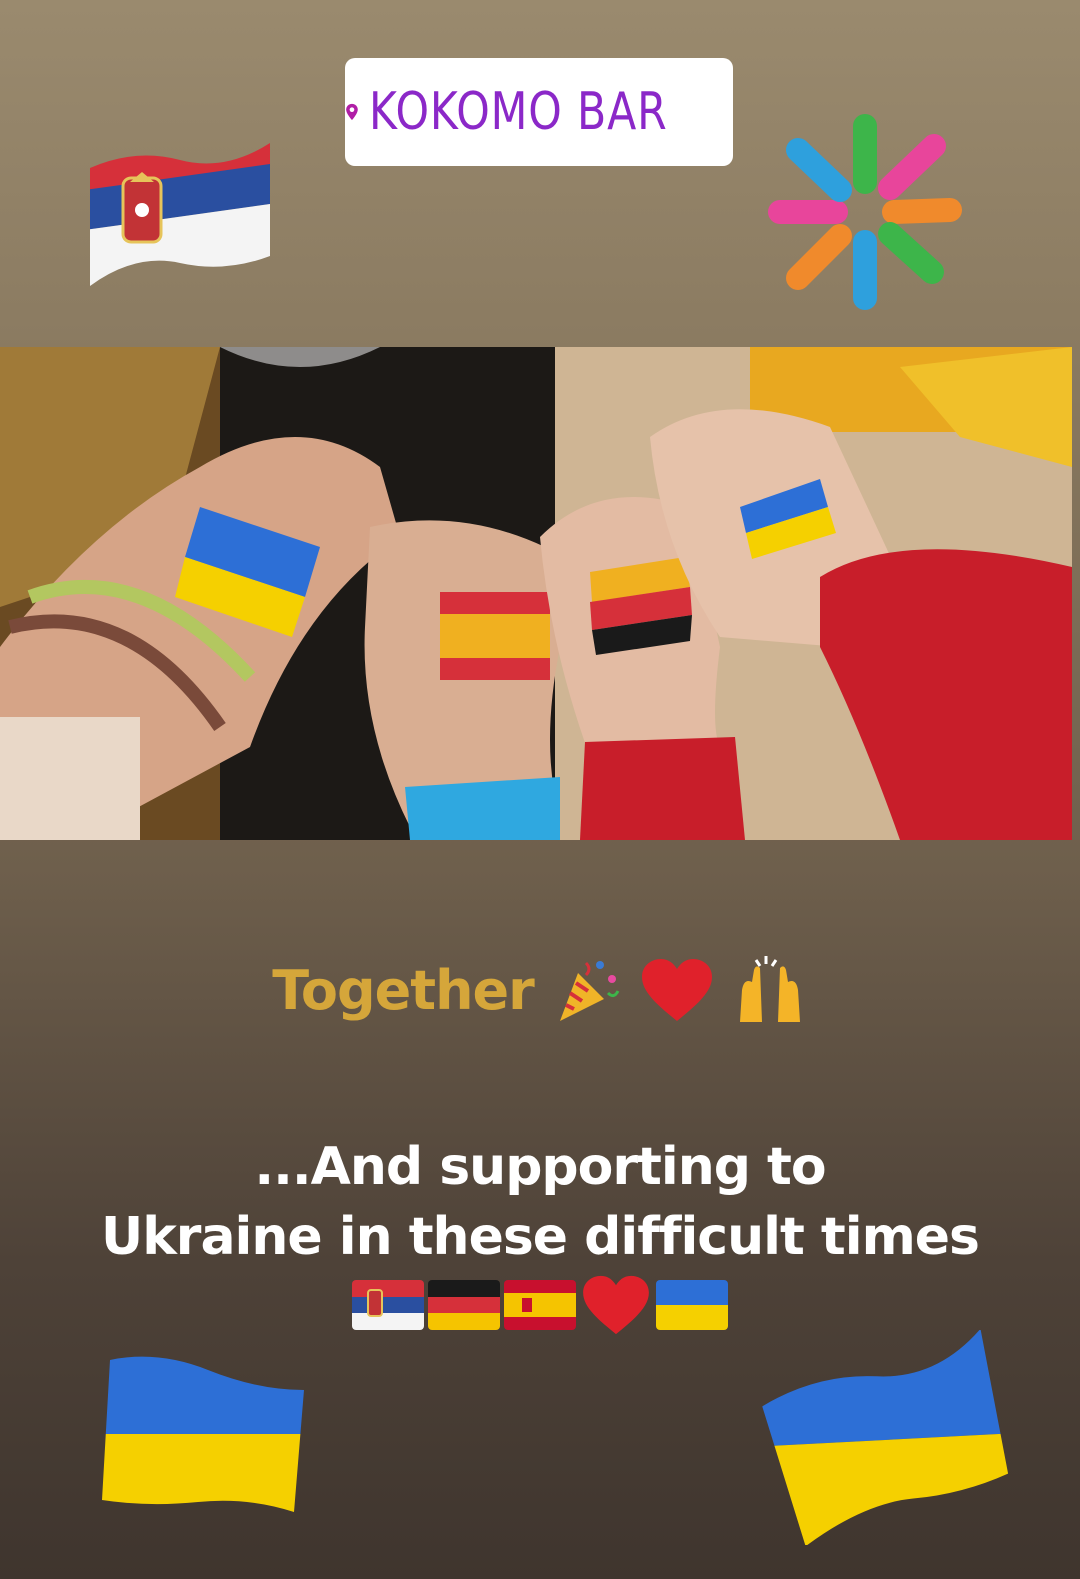 This screenshot has height=1579, width=1080. I want to click on spain-flag-icon, so click(540, 1305).